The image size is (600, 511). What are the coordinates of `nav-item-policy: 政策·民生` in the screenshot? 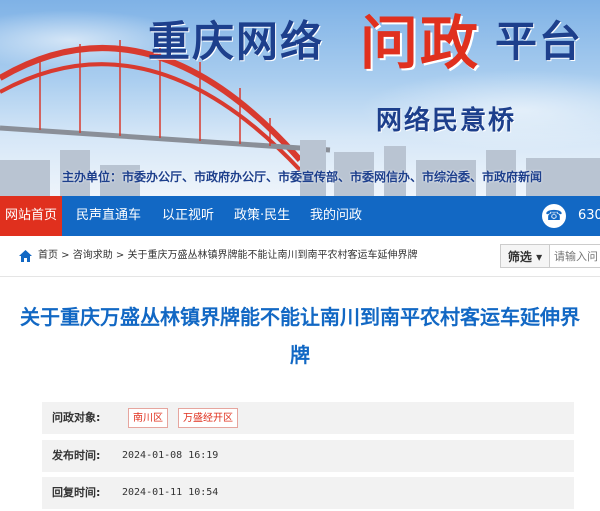 It's located at (262, 216).